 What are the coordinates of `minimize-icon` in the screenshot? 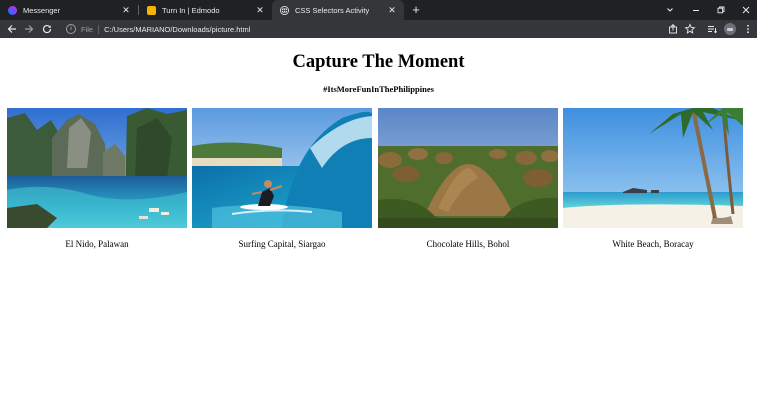 It's located at (696, 10).